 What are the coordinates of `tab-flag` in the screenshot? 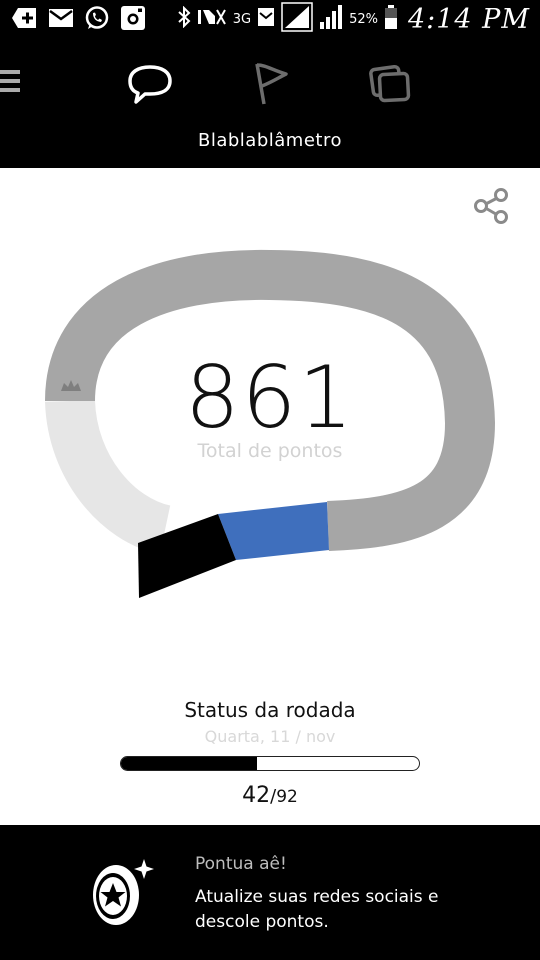 It's located at (270, 84).